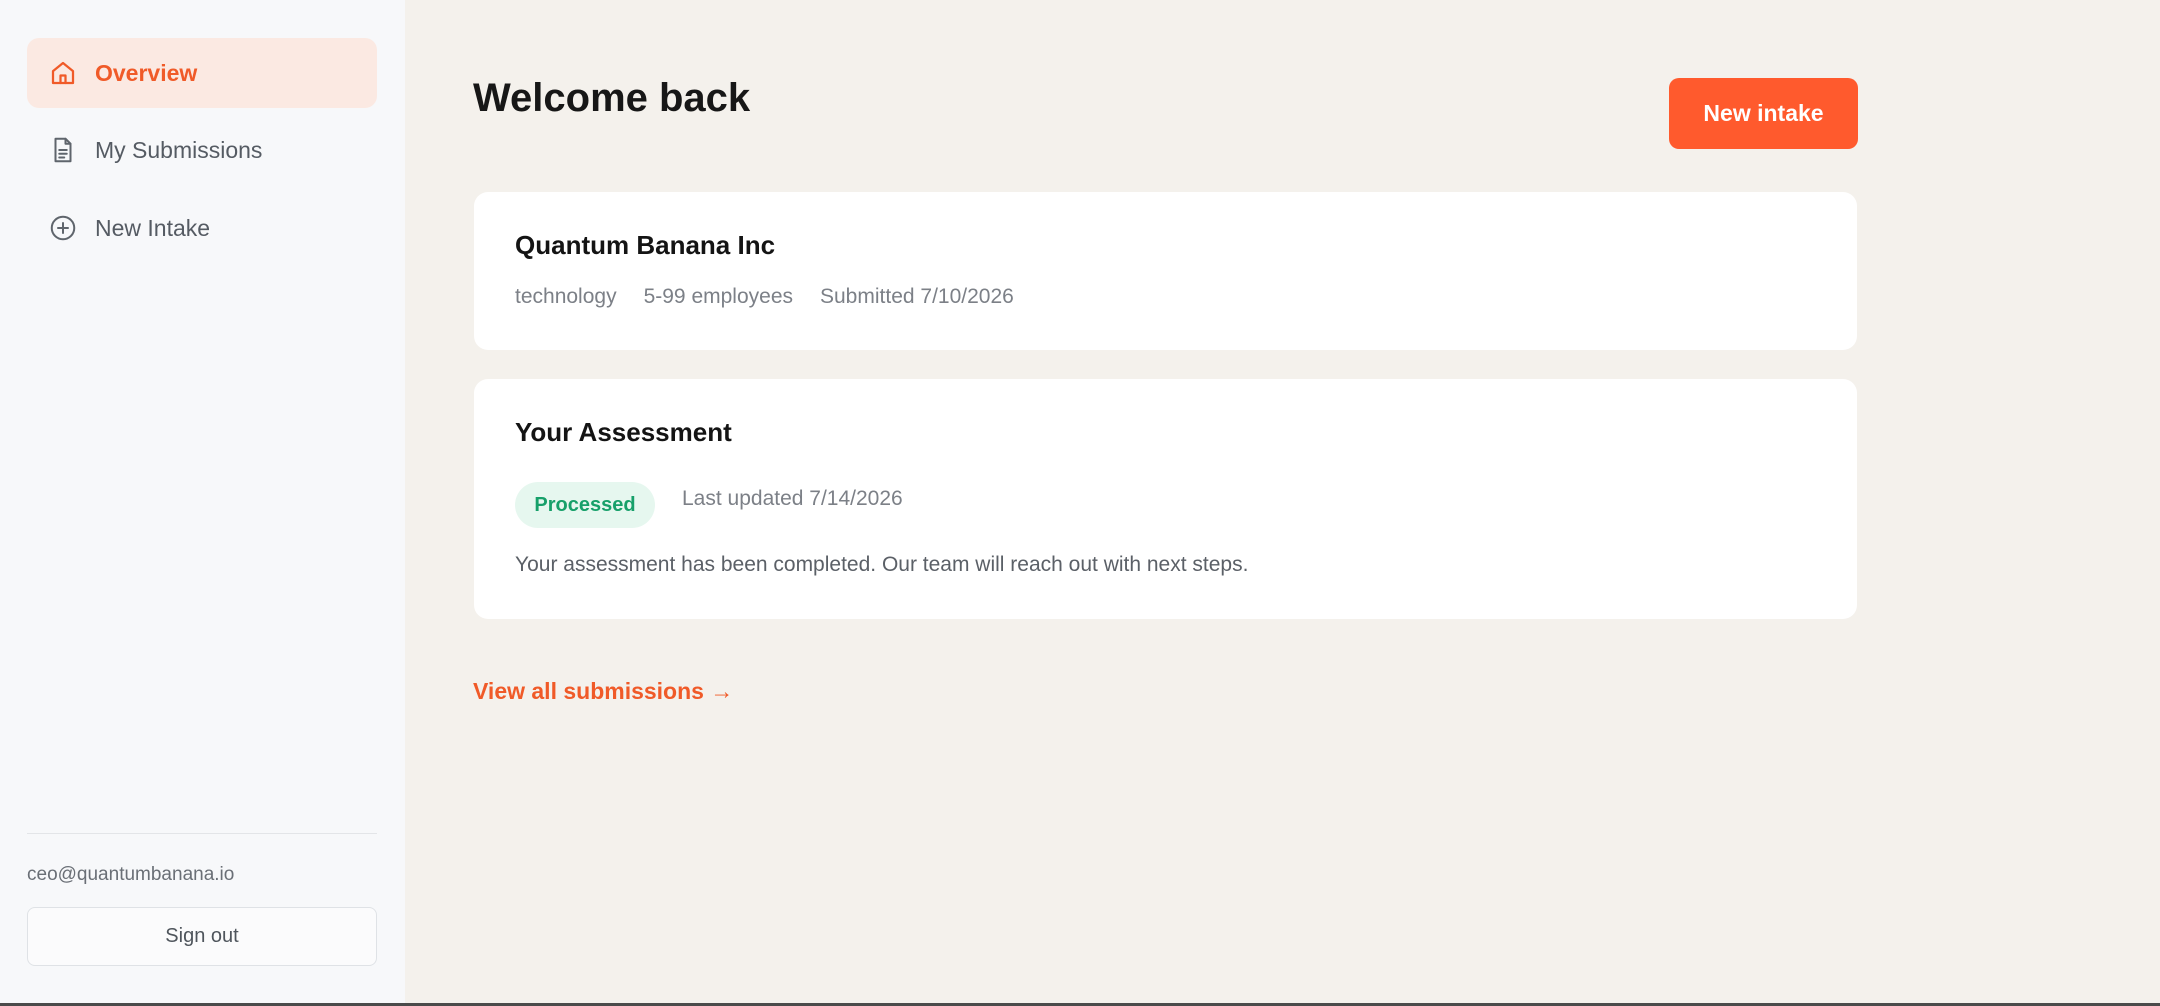  I want to click on company-industry: technology, so click(566, 296).